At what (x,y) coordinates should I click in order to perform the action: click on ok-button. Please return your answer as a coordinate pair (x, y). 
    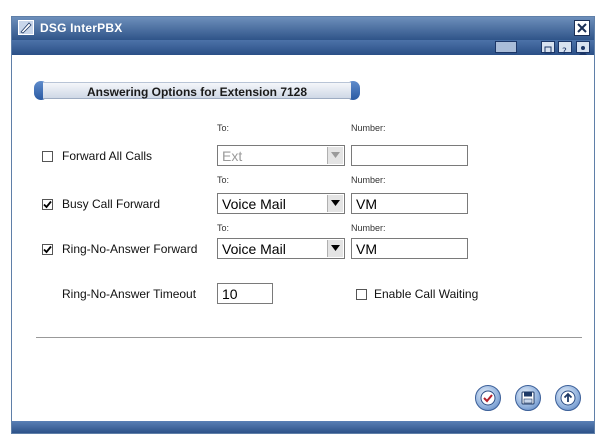
    Looking at the image, I should click on (488, 398).